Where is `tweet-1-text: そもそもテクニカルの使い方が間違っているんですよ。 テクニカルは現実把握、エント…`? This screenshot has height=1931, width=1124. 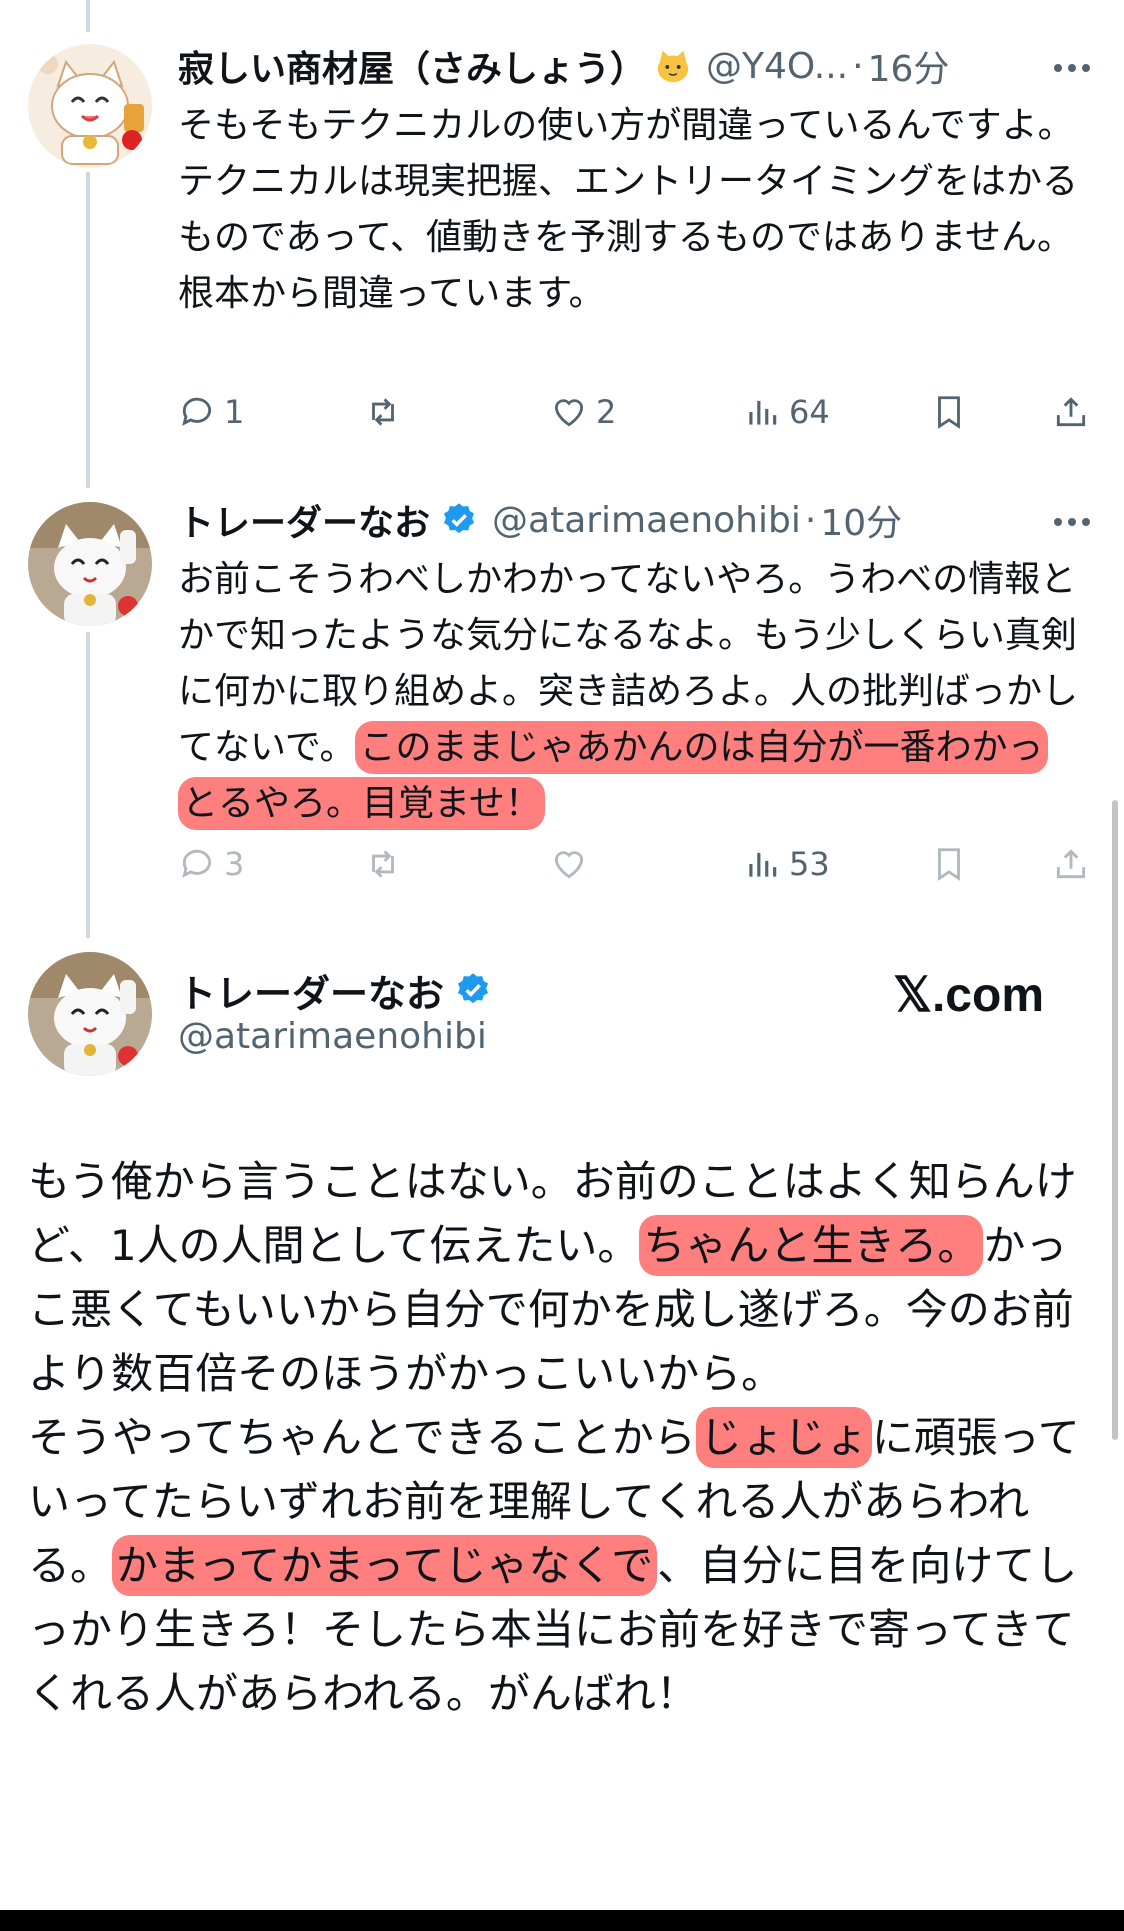
tweet-1-text: そもそもテクニカルの使い方が間違っているんですよ。 テクニカルは現実把握、エント… is located at coordinates (628, 209).